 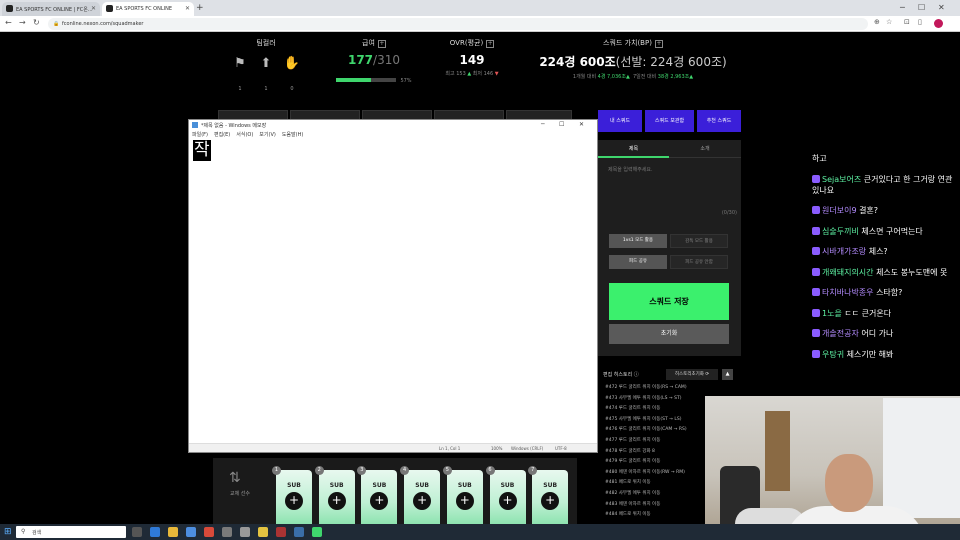 I want to click on chat-nickname: 우탕귀, so click(x=833, y=354).